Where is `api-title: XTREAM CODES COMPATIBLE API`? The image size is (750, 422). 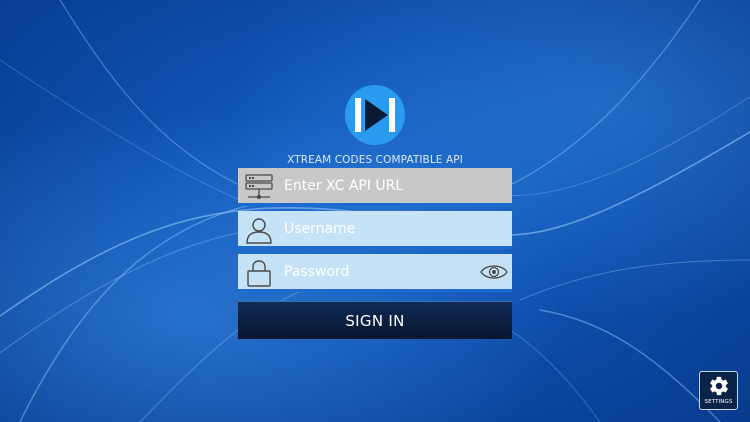 api-title: XTREAM CODES COMPATIBLE API is located at coordinates (375, 160).